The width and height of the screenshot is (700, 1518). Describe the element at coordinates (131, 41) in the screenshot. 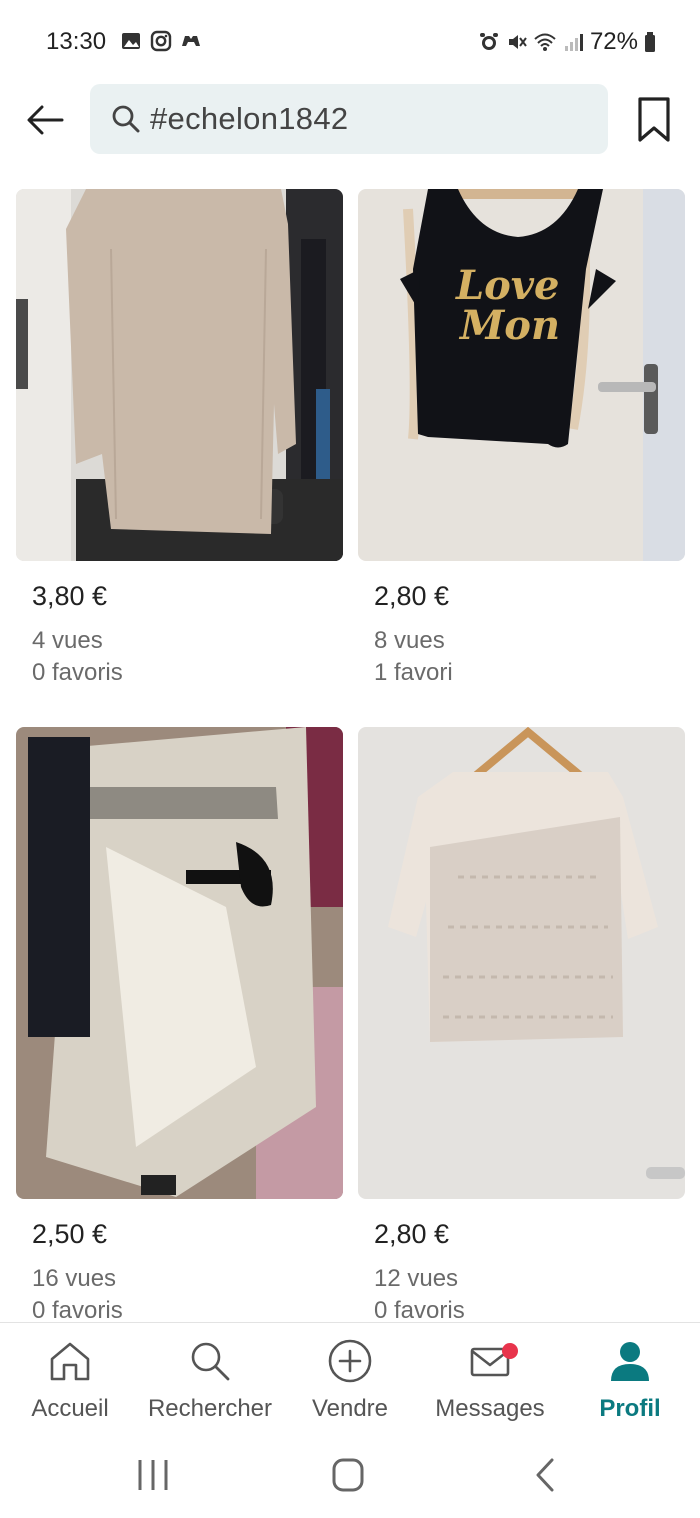

I see `gallery-icon` at that location.